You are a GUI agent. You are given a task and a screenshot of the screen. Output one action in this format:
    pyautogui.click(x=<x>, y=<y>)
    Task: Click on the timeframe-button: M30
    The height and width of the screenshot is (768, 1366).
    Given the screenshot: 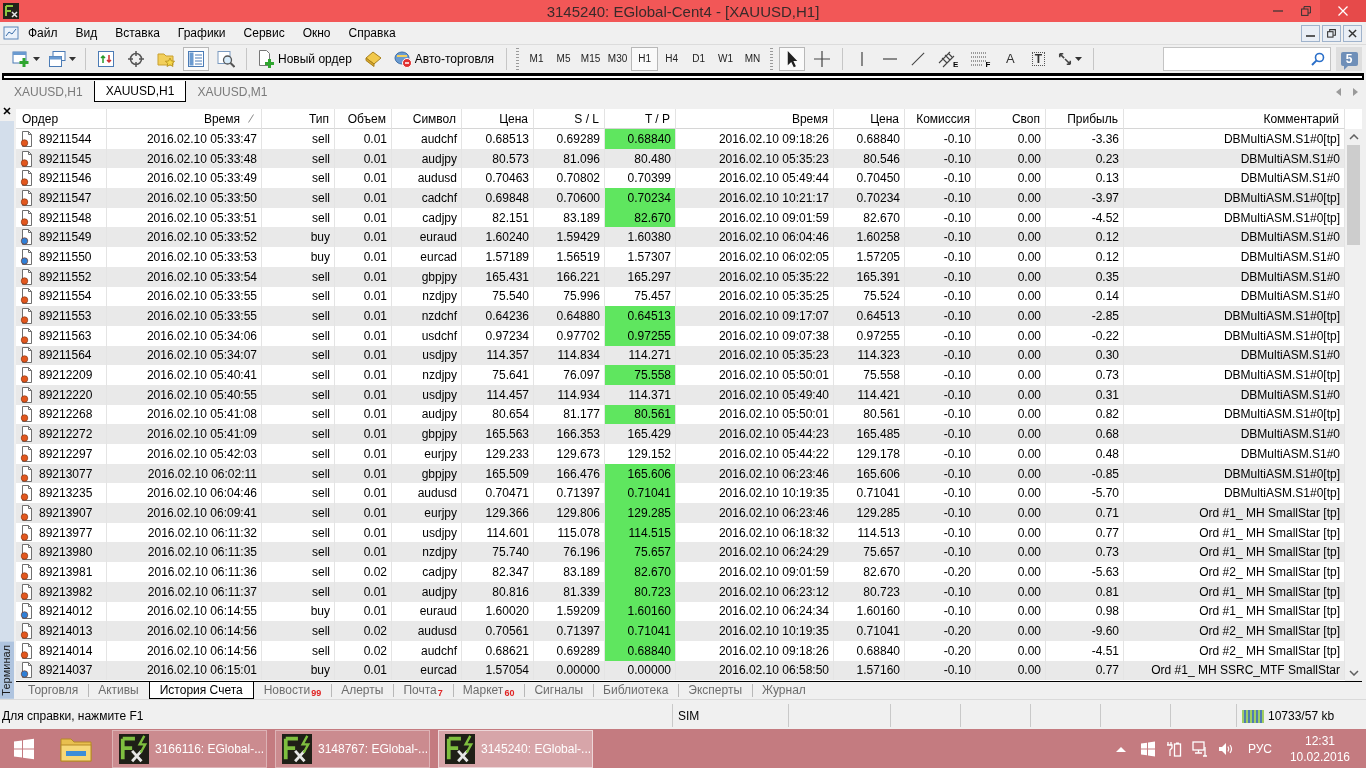 What is the action you would take?
    pyautogui.click(x=618, y=58)
    